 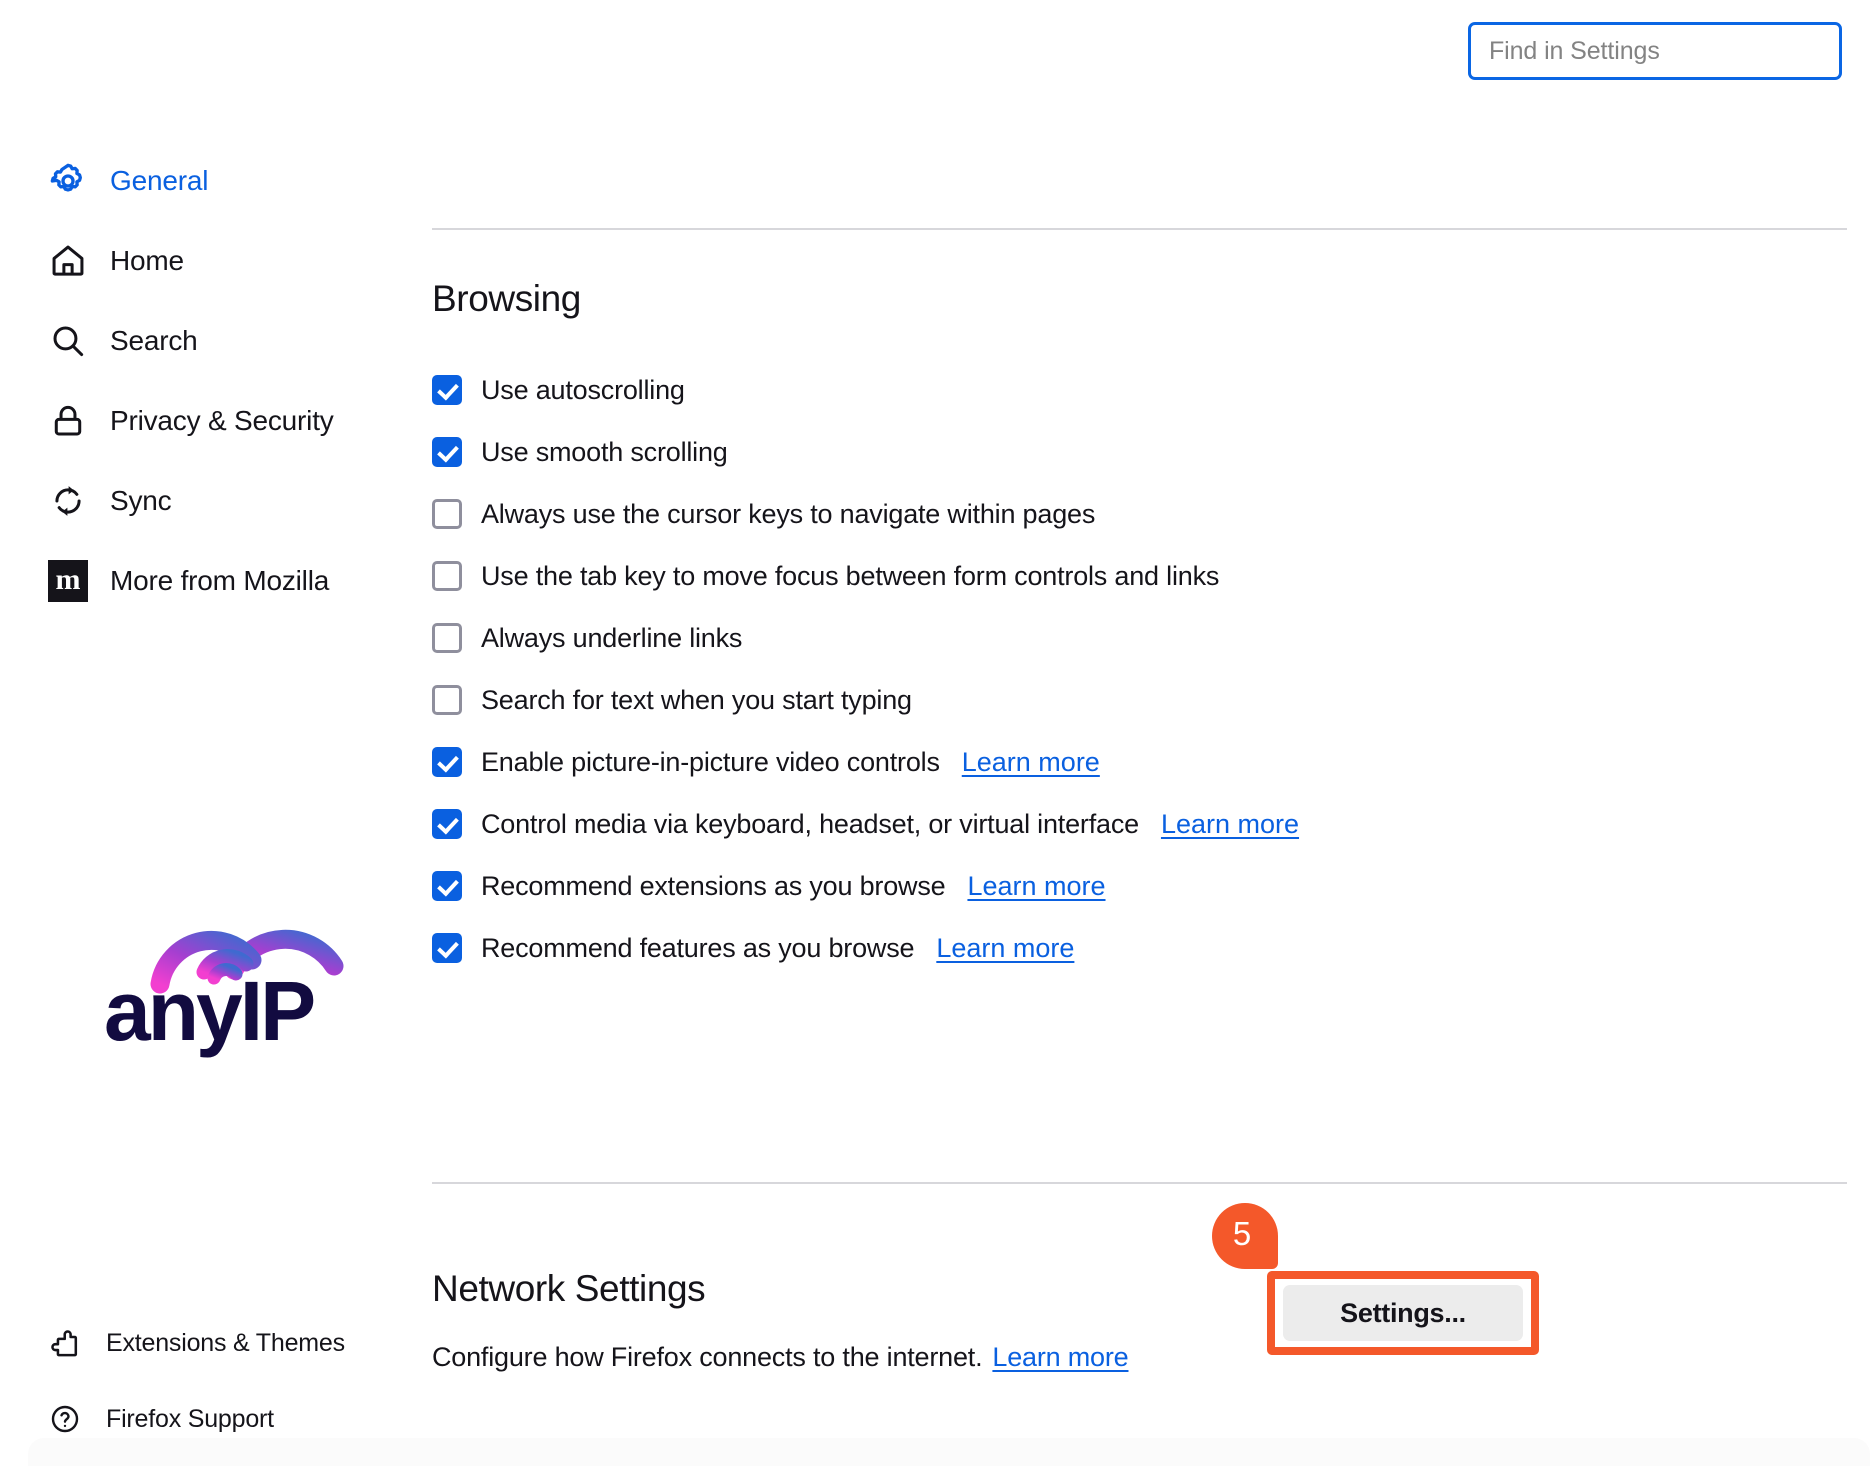 What do you see at coordinates (68, 261) in the screenshot?
I see `home-icon` at bounding box center [68, 261].